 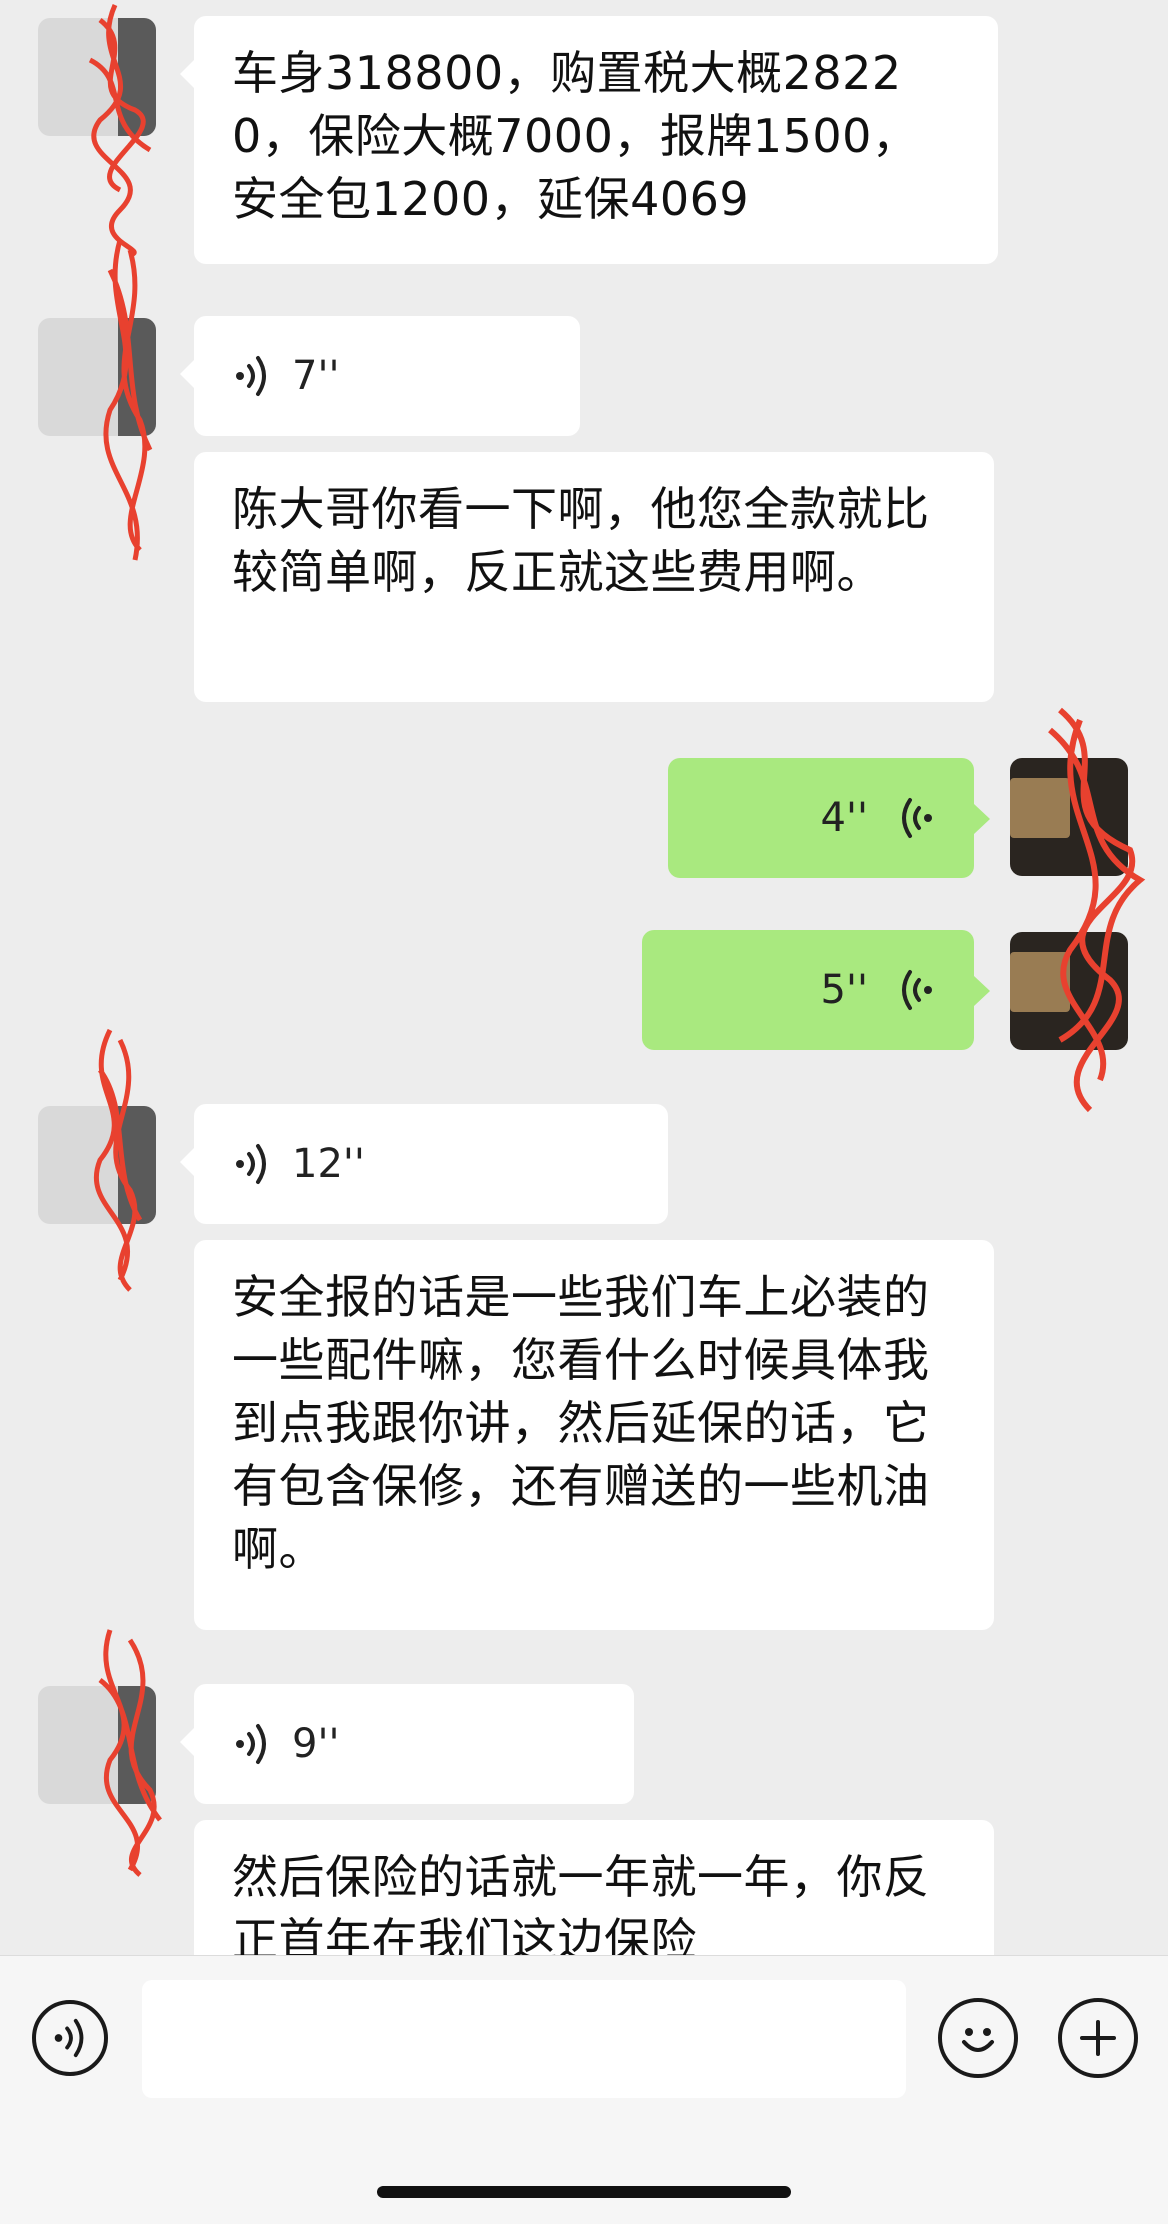 I want to click on voice-duration: 4'', so click(x=844, y=818).